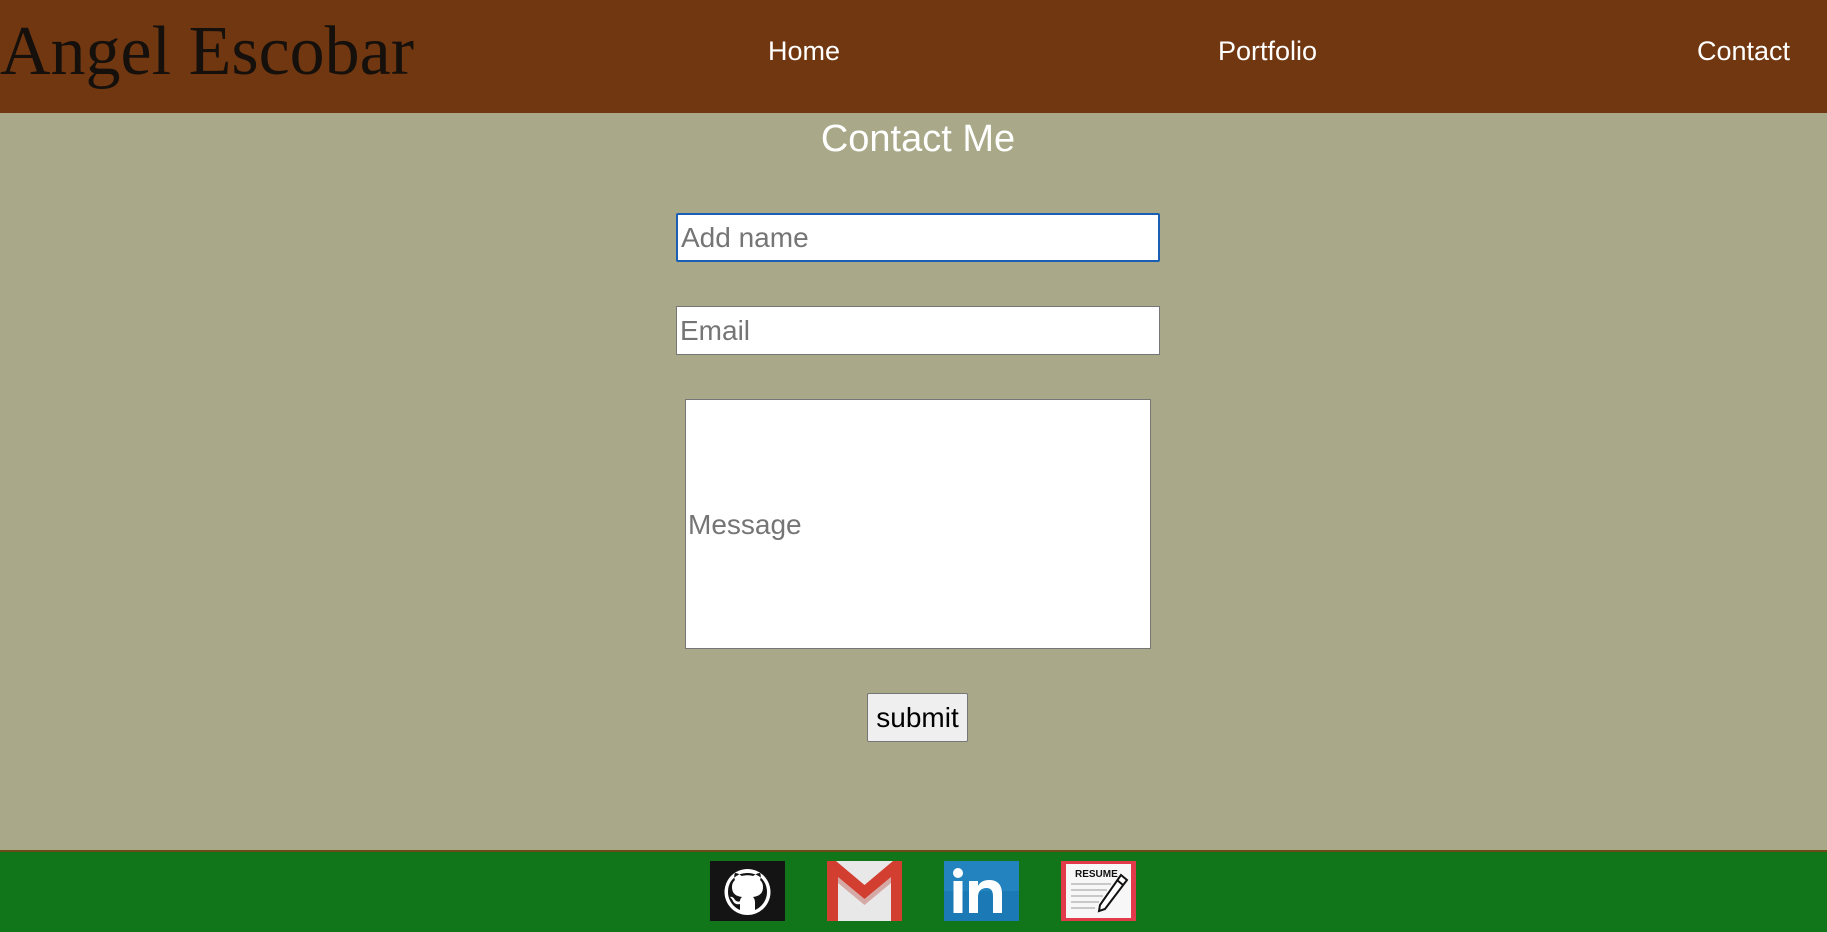 The image size is (1827, 932). What do you see at coordinates (913, 56) in the screenshot?
I see `site-header: Angel Escobar Home Portfolio Contact` at bounding box center [913, 56].